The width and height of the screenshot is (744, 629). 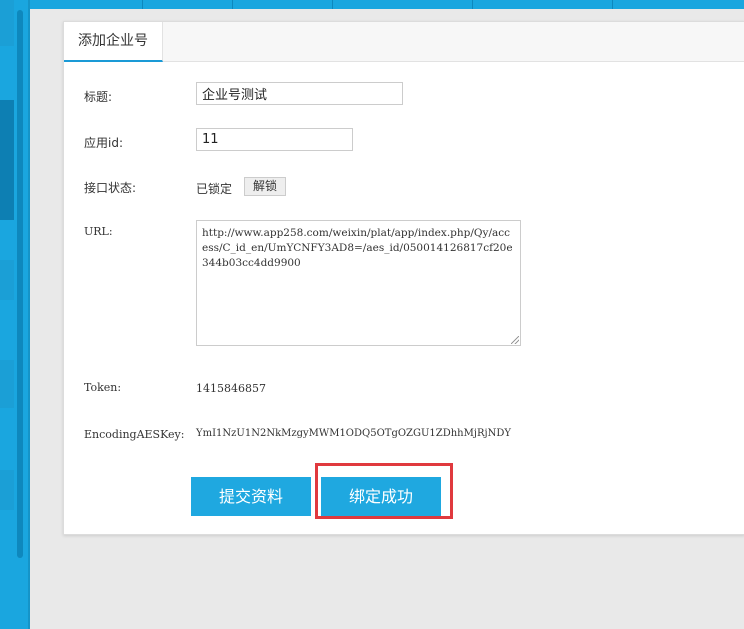 What do you see at coordinates (113, 42) in the screenshot?
I see `tab-add-enterprise: 添加企业号` at bounding box center [113, 42].